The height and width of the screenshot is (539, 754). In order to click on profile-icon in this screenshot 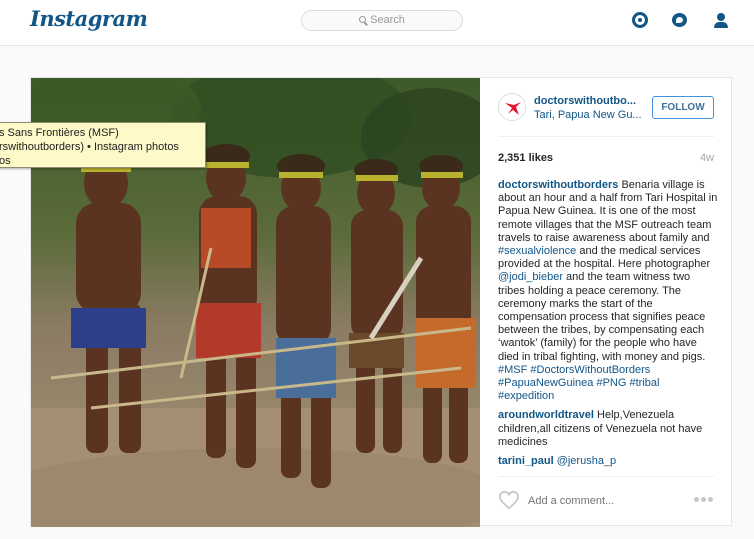, I will do `click(721, 20)`.